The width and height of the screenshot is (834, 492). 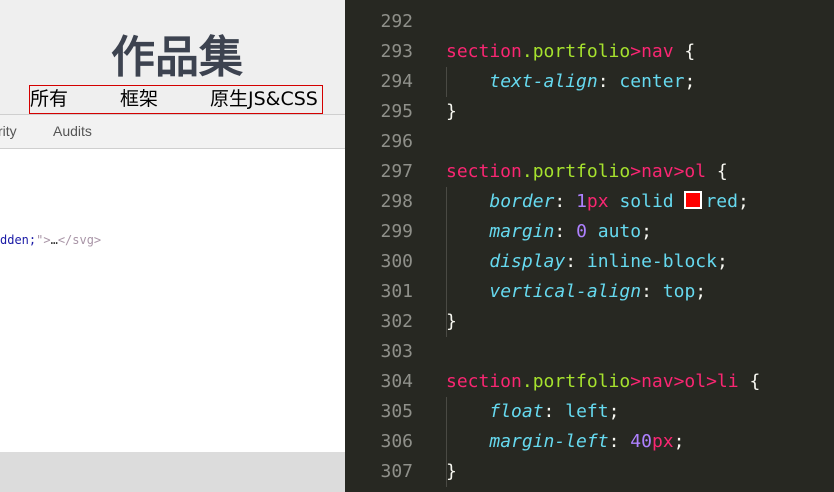 What do you see at coordinates (589, 322) in the screenshot?
I see `code-line: 302}` at bounding box center [589, 322].